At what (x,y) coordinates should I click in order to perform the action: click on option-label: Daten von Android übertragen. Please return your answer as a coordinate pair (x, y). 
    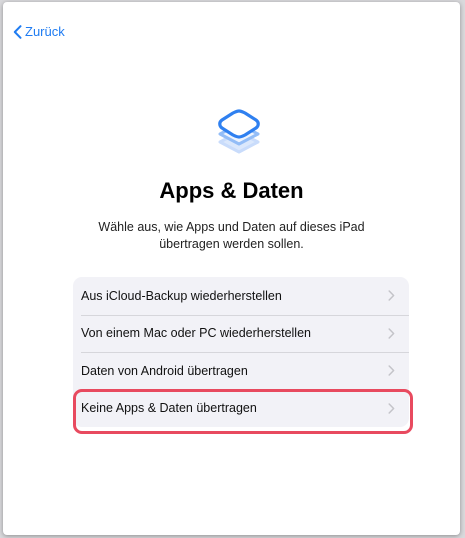
    Looking at the image, I should click on (164, 370).